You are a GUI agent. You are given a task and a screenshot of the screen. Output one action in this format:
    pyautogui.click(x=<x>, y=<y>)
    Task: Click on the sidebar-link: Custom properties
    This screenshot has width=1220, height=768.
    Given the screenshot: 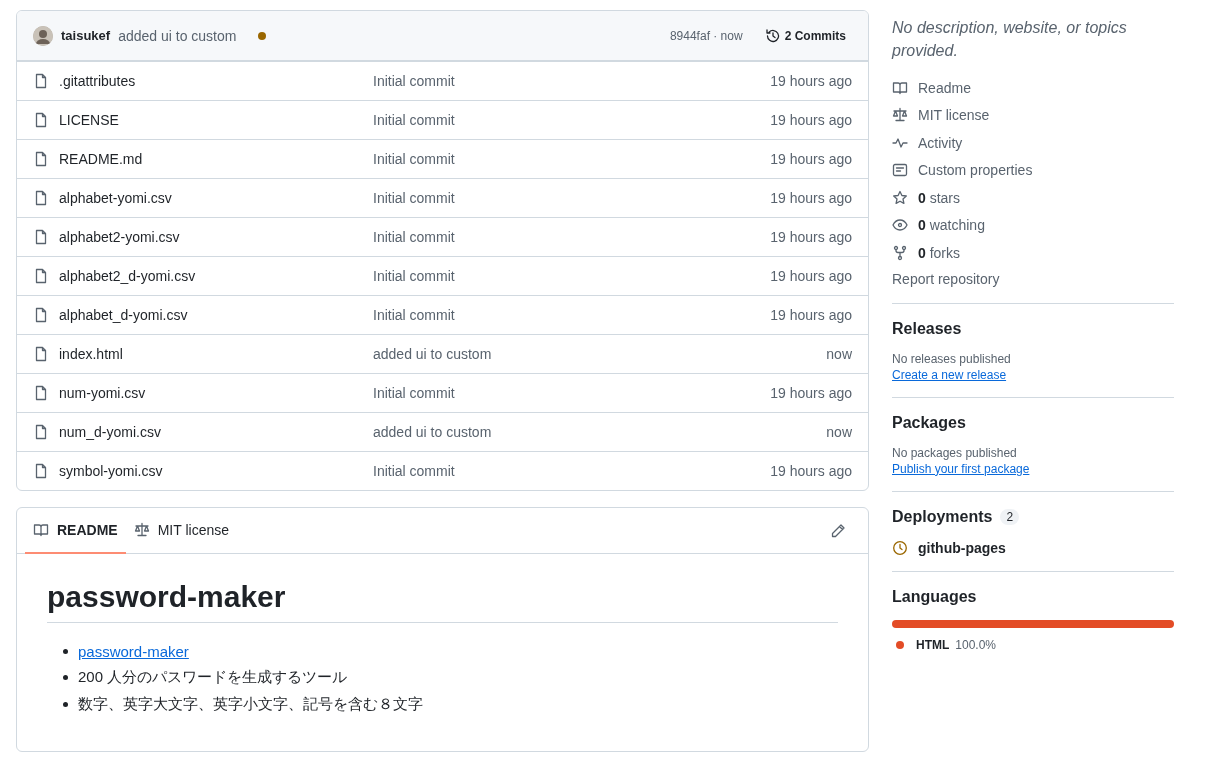 What is the action you would take?
    pyautogui.click(x=975, y=170)
    